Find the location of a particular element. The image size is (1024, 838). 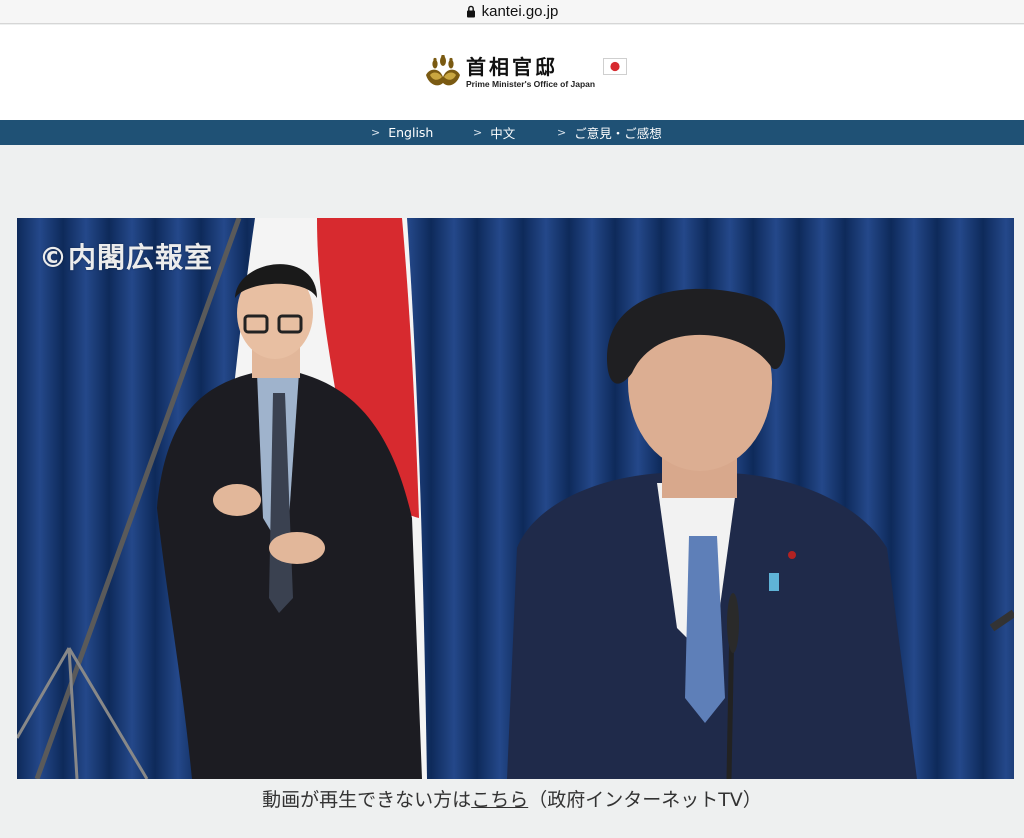

logo-title-en: Prime Minister's Office of Japan is located at coordinates (531, 84).